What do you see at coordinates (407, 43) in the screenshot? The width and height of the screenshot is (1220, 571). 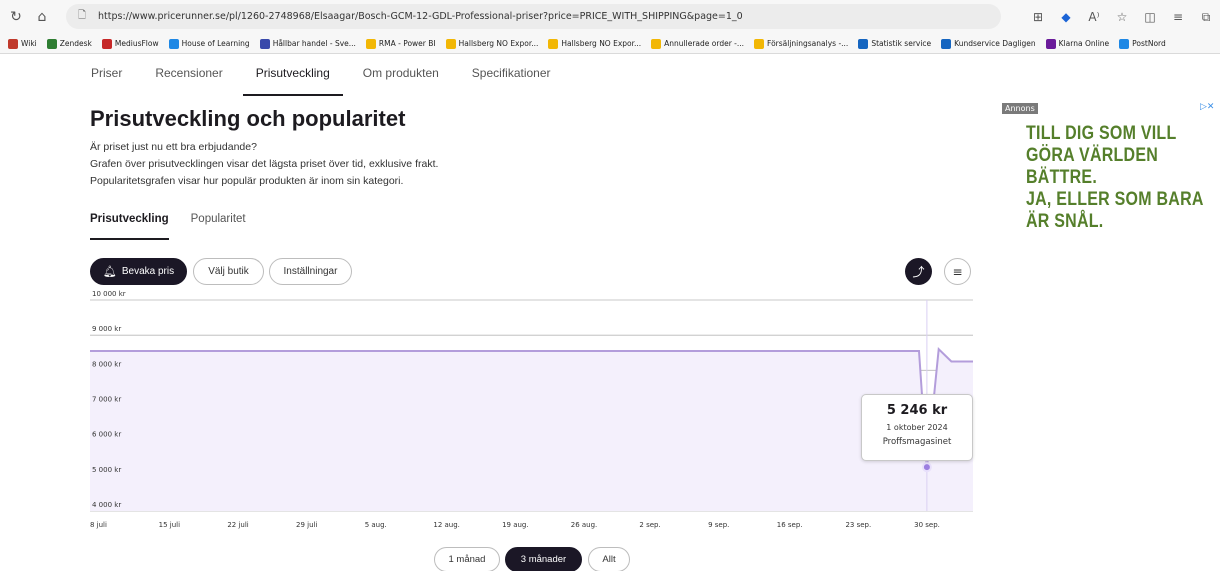 I see `bookmark-label: RMA - Power BI` at bounding box center [407, 43].